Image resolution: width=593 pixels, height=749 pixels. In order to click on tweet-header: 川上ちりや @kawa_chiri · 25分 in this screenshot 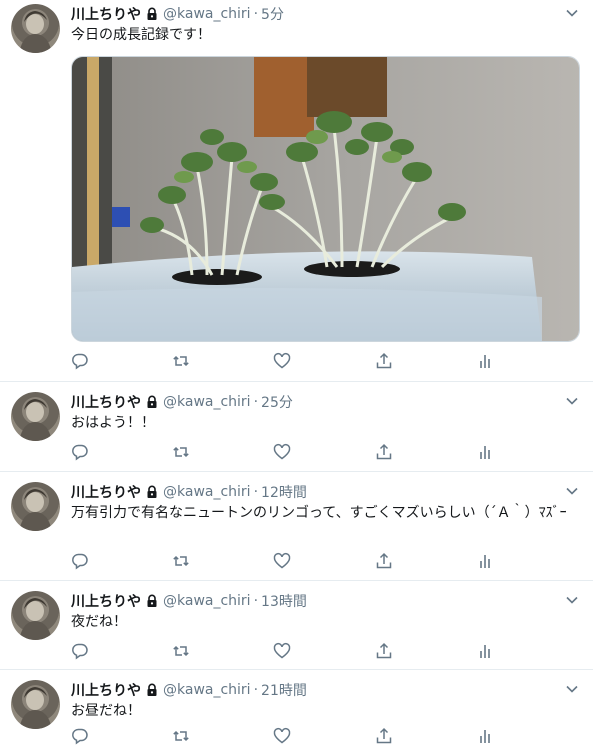, I will do `click(182, 402)`.